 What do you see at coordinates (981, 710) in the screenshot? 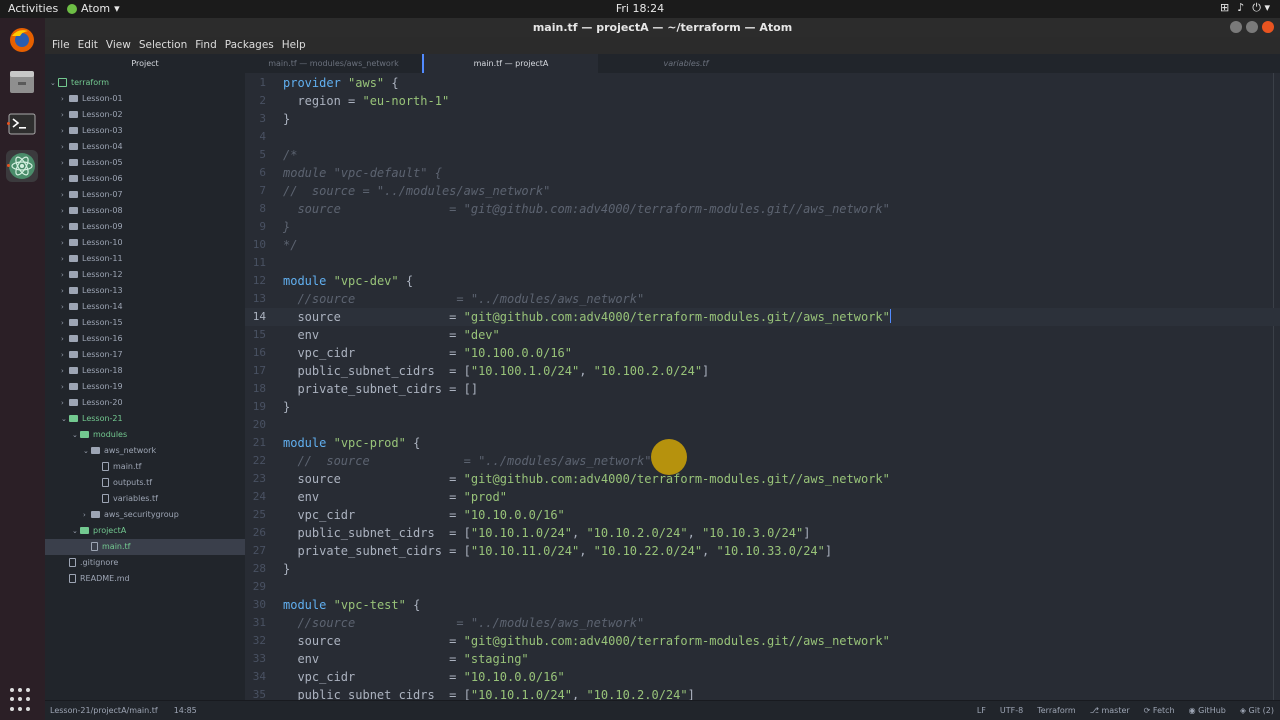
I see `line-ending: LF` at bounding box center [981, 710].